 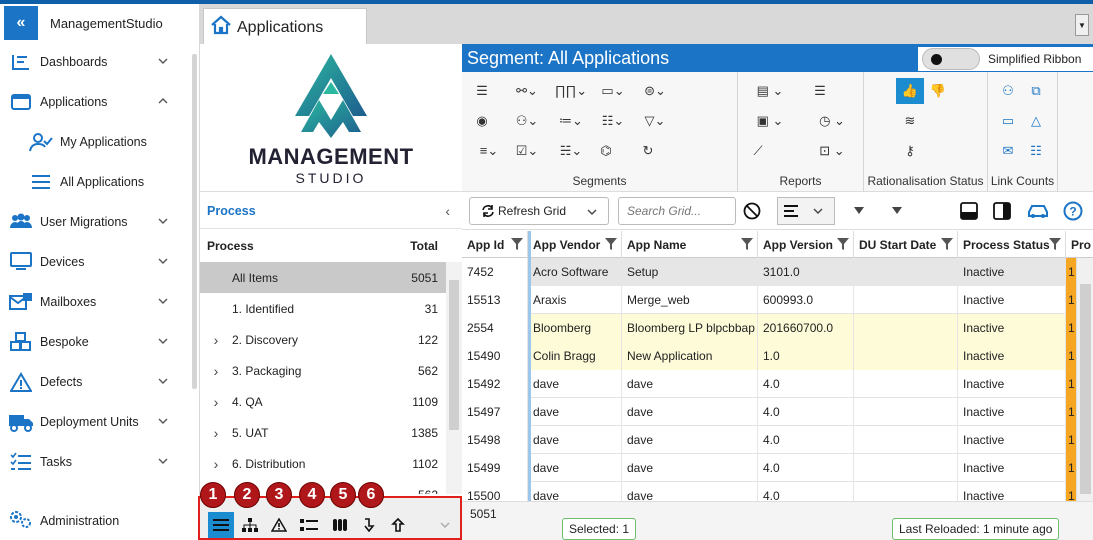 What do you see at coordinates (859, 211) in the screenshot?
I see `filter-outline-icon` at bounding box center [859, 211].